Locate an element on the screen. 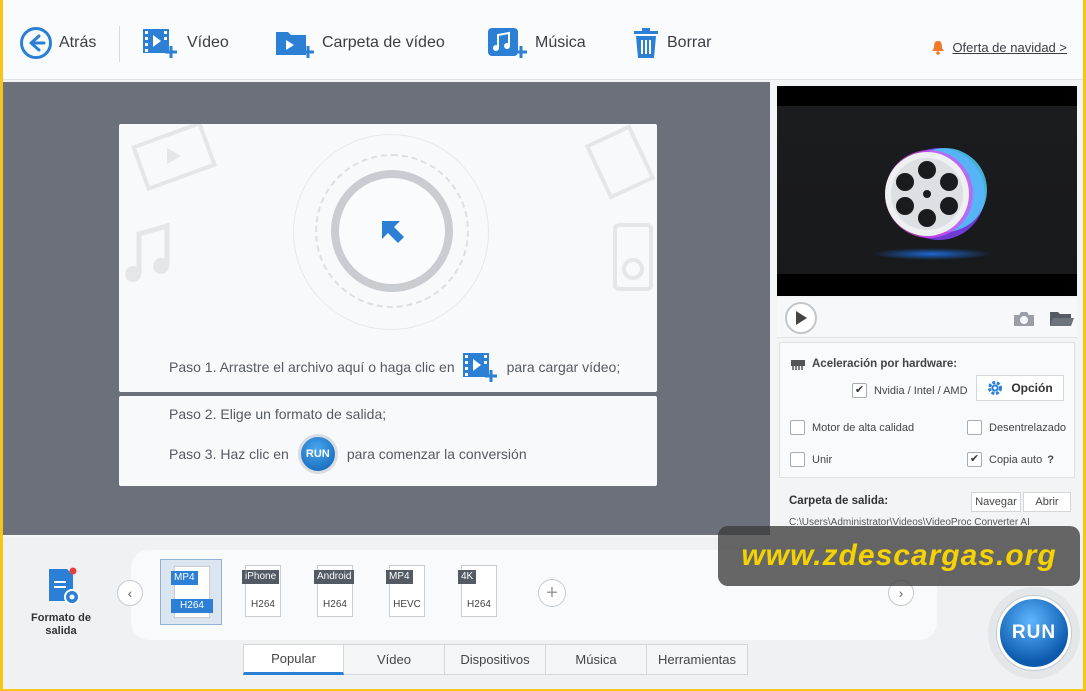  browse-button: Navegar is located at coordinates (996, 502).